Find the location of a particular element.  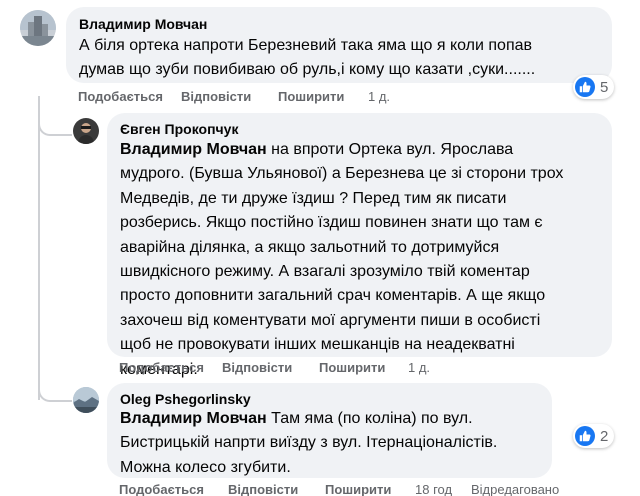

comment-author: Євген Прокопчук is located at coordinates (179, 129).